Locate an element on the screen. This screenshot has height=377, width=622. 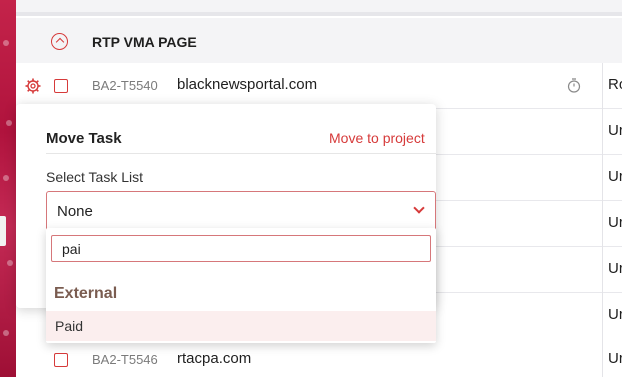
dropdown-search-input: pai is located at coordinates (241, 248).